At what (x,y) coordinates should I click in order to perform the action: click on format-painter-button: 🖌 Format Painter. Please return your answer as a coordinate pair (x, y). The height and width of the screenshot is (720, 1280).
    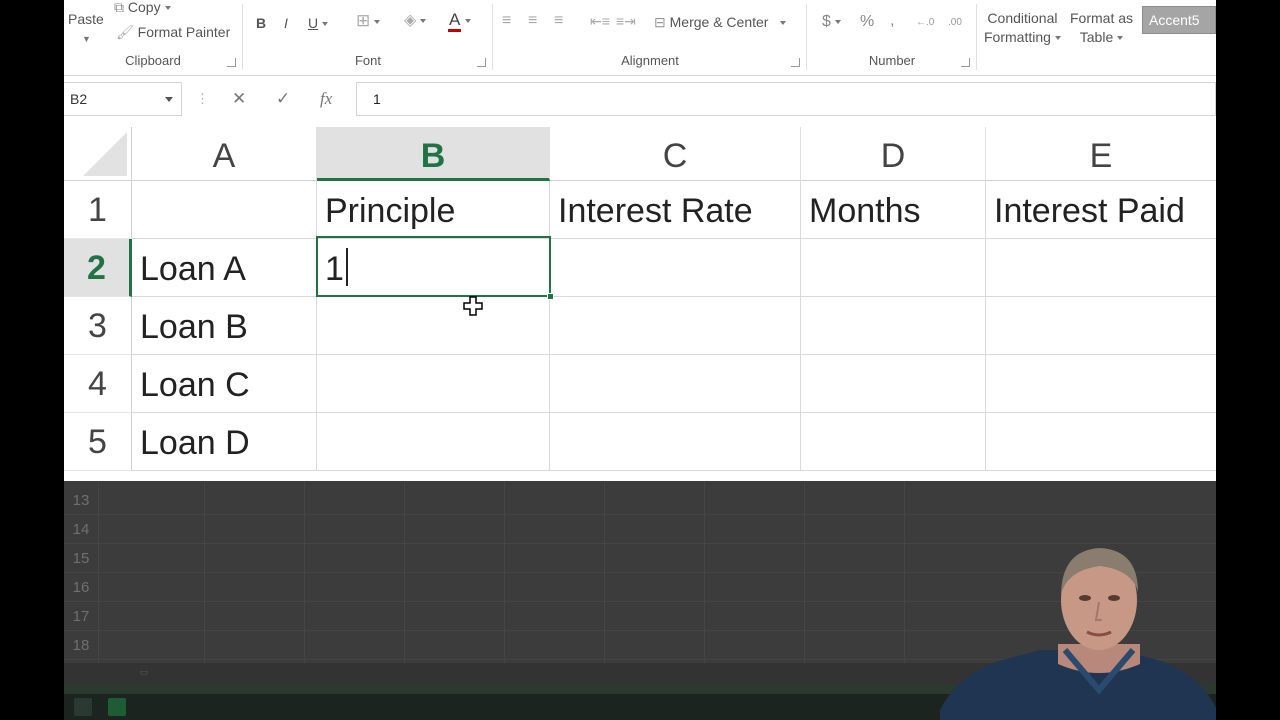
    Looking at the image, I should click on (173, 32).